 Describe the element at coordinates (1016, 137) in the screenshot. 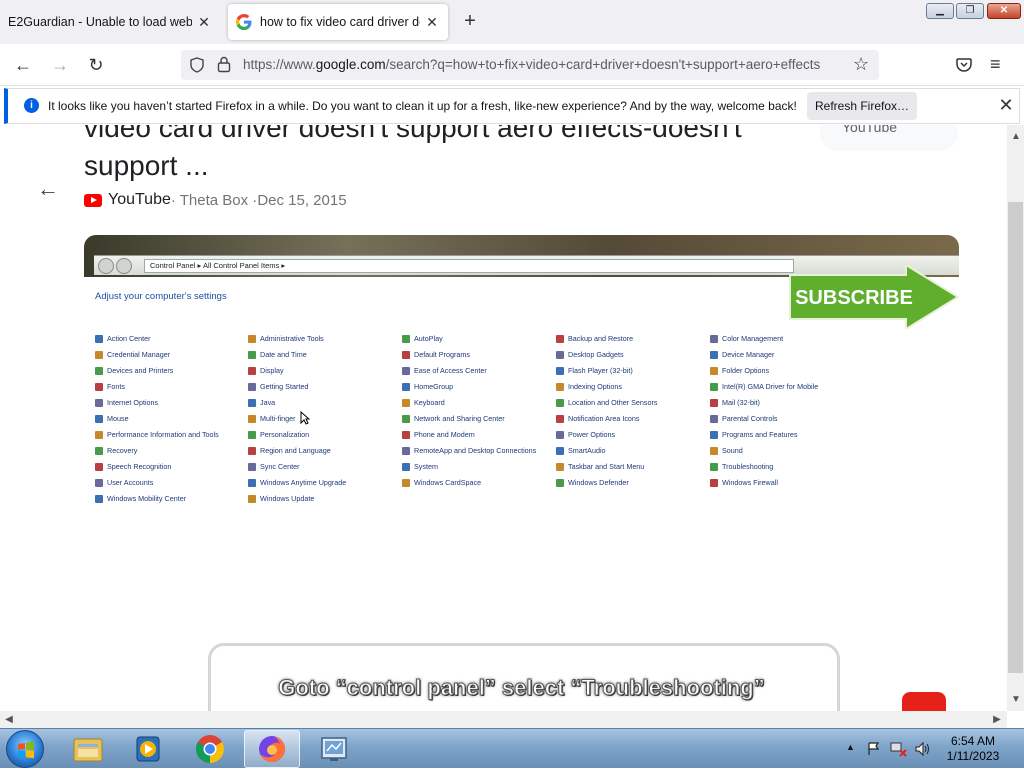

I see `scroll-up-icon: ▲` at that location.